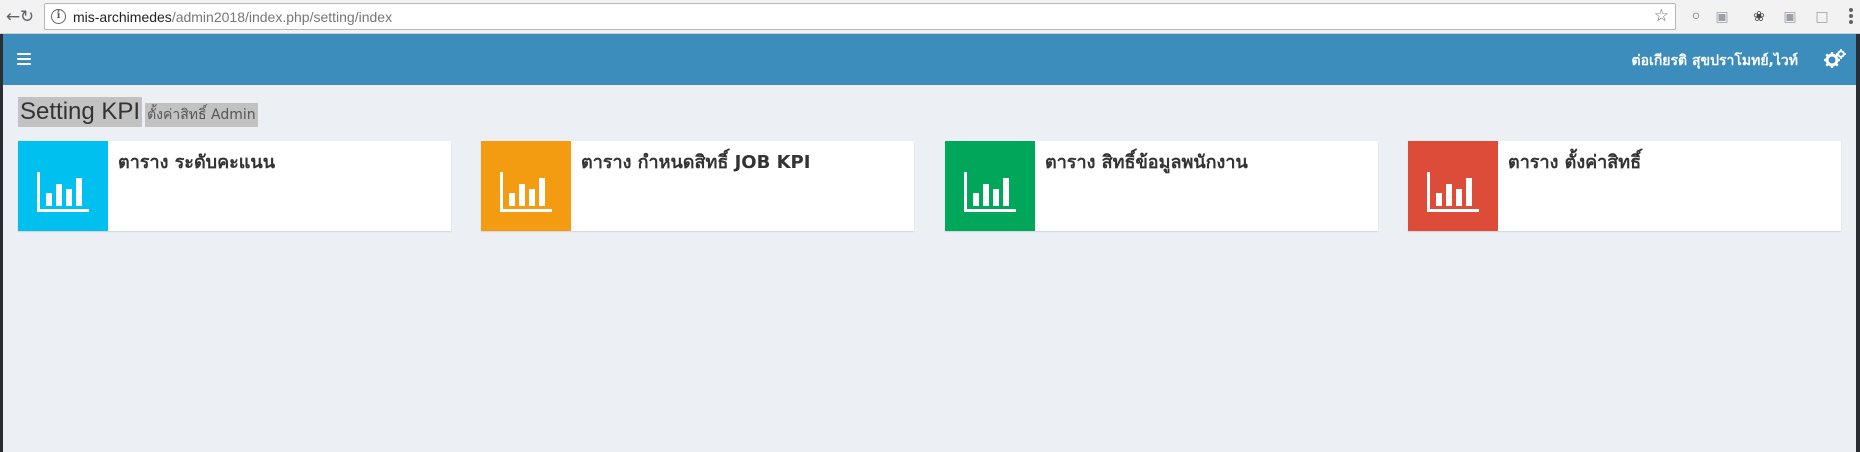  Describe the element at coordinates (201, 115) in the screenshot. I see `page-subtitle: ตั้งค่าสิทธิ์ Admin` at that location.